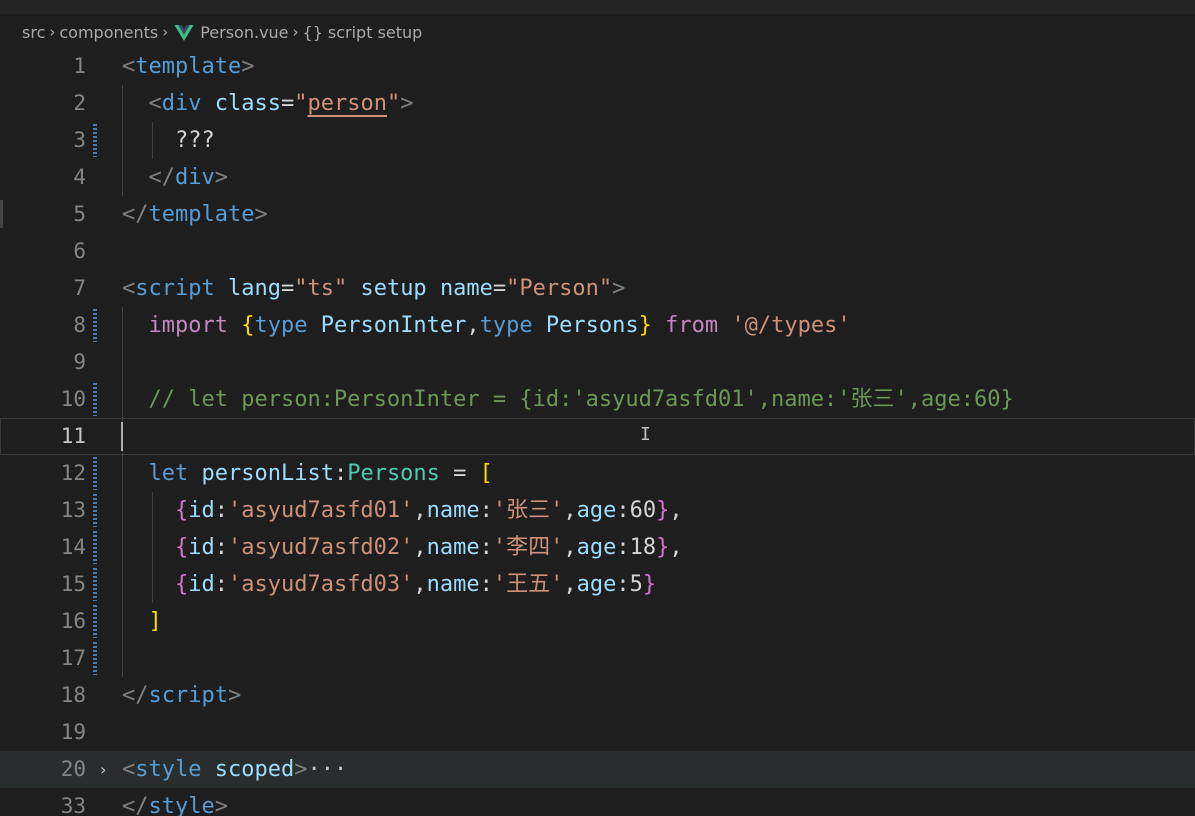 This screenshot has height=816, width=1195. What do you see at coordinates (73, 769) in the screenshot?
I see `line-number: 20` at bounding box center [73, 769].